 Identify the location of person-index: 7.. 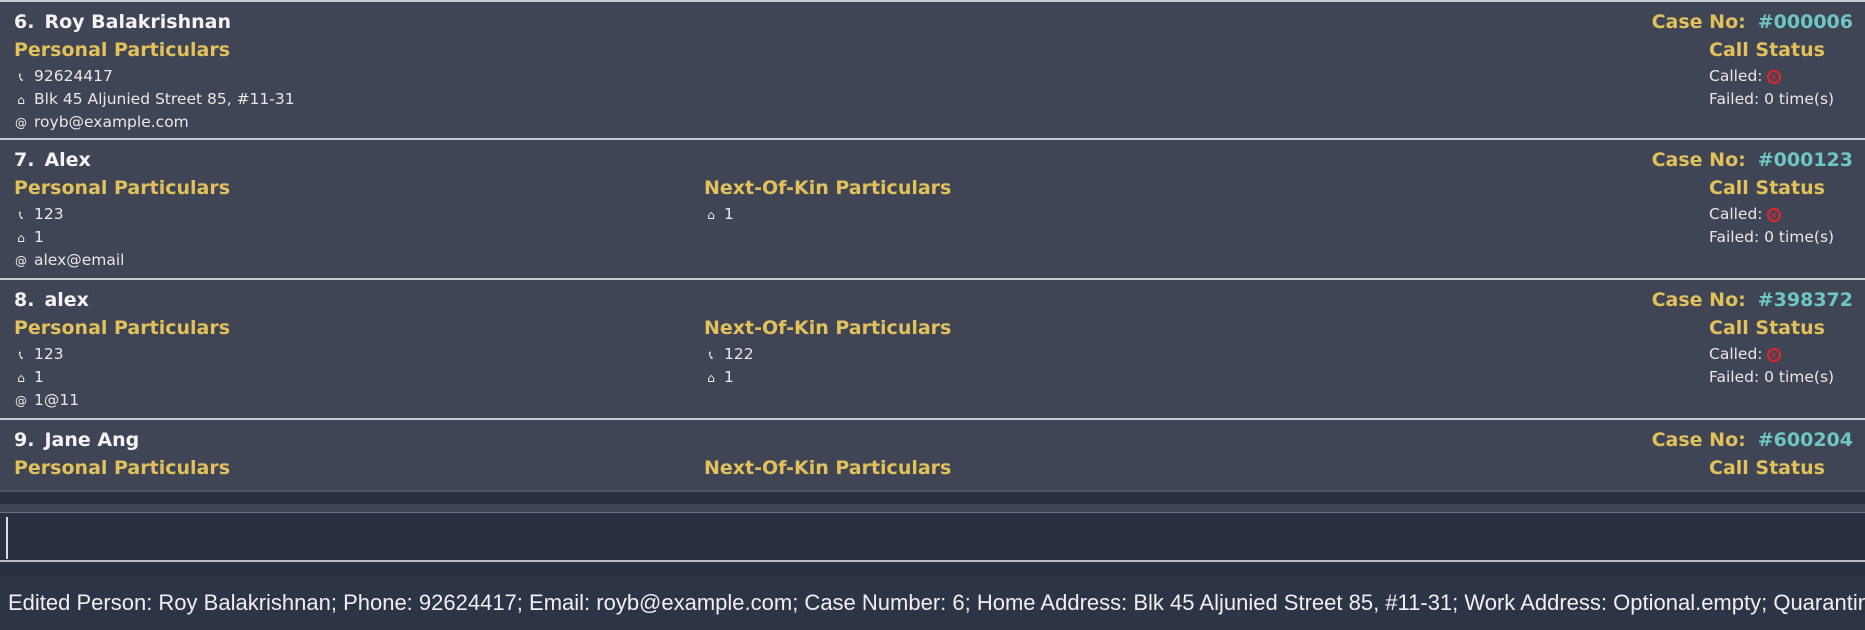
(24, 160).